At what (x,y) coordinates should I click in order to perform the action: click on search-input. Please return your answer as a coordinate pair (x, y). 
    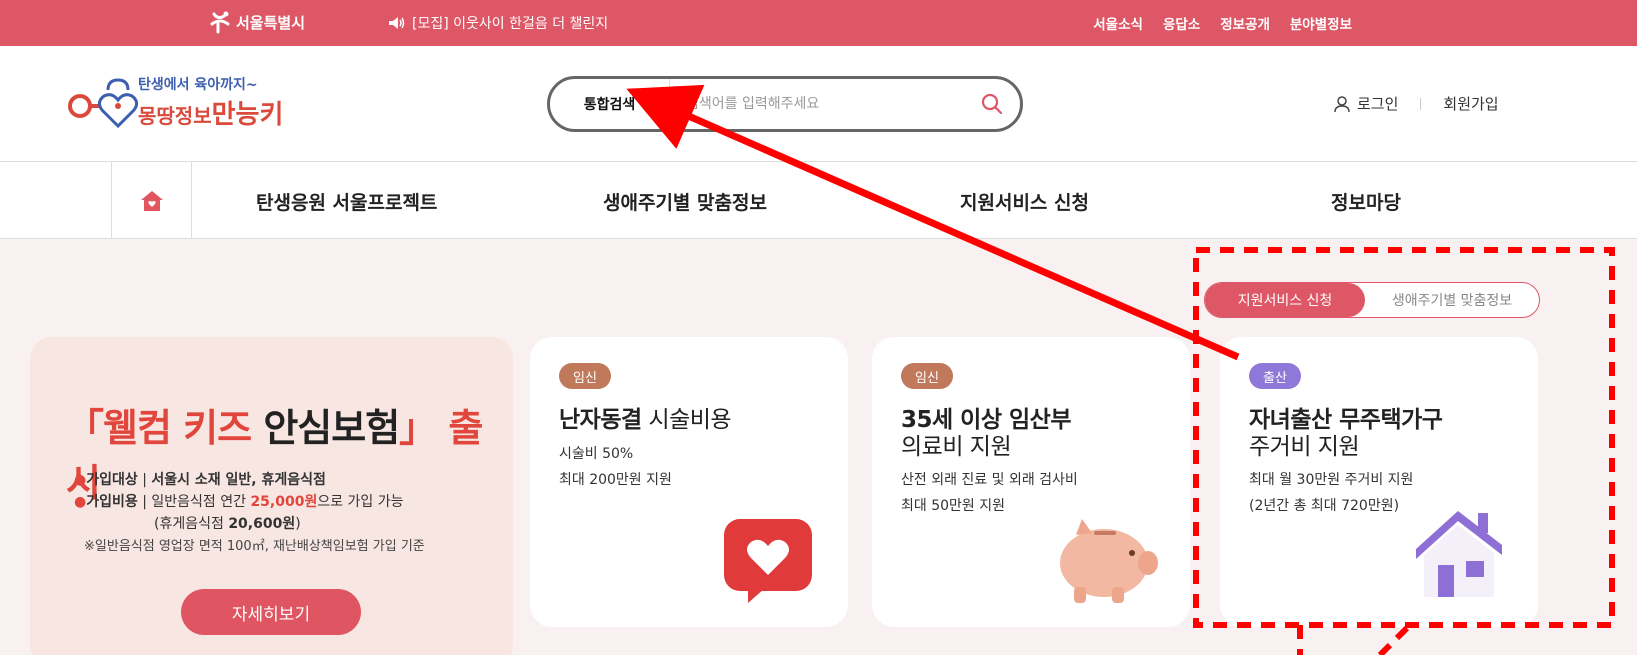
    Looking at the image, I should click on (817, 104).